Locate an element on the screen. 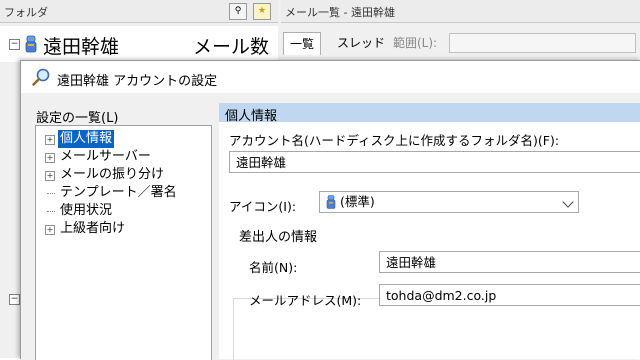 The width and height of the screenshot is (640, 360). mail-list-tabs: 一覧 スレッド 範囲(L): is located at coordinates (460, 43).